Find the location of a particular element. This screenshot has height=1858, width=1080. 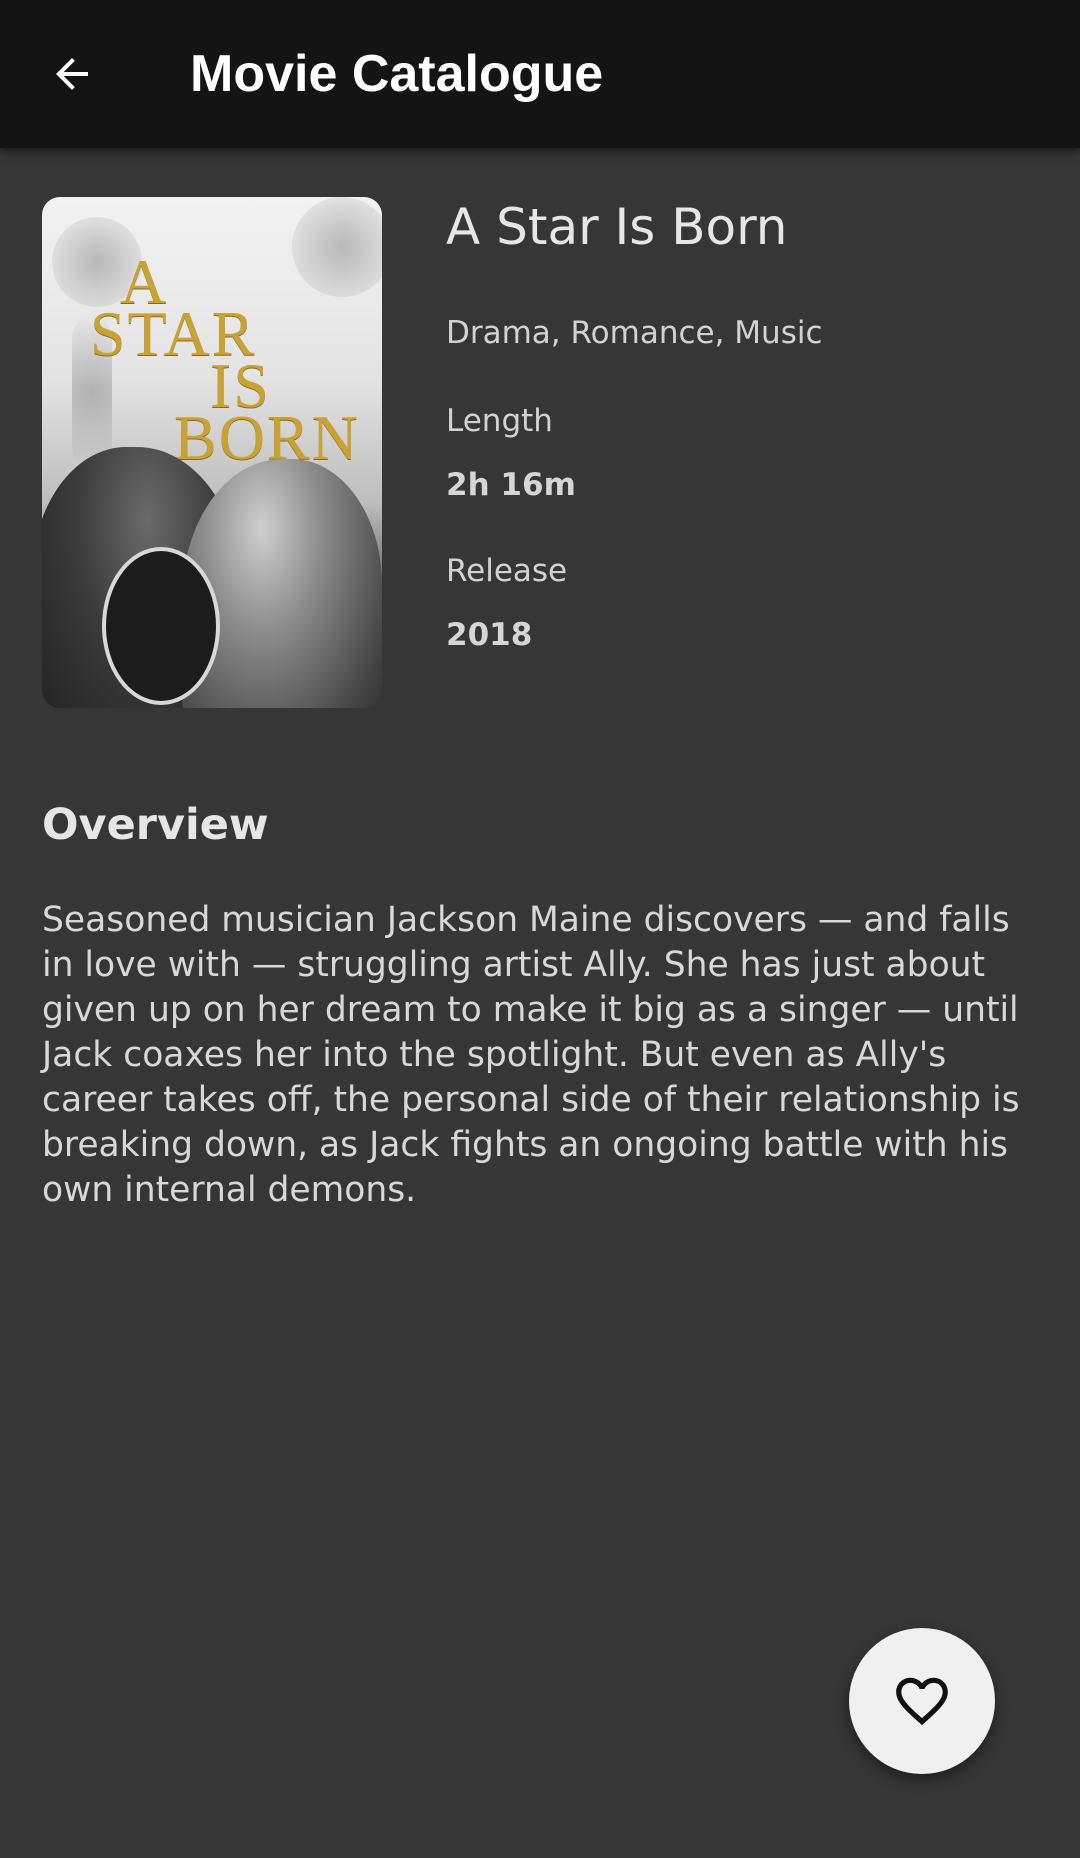

back-button is located at coordinates (72, 74).